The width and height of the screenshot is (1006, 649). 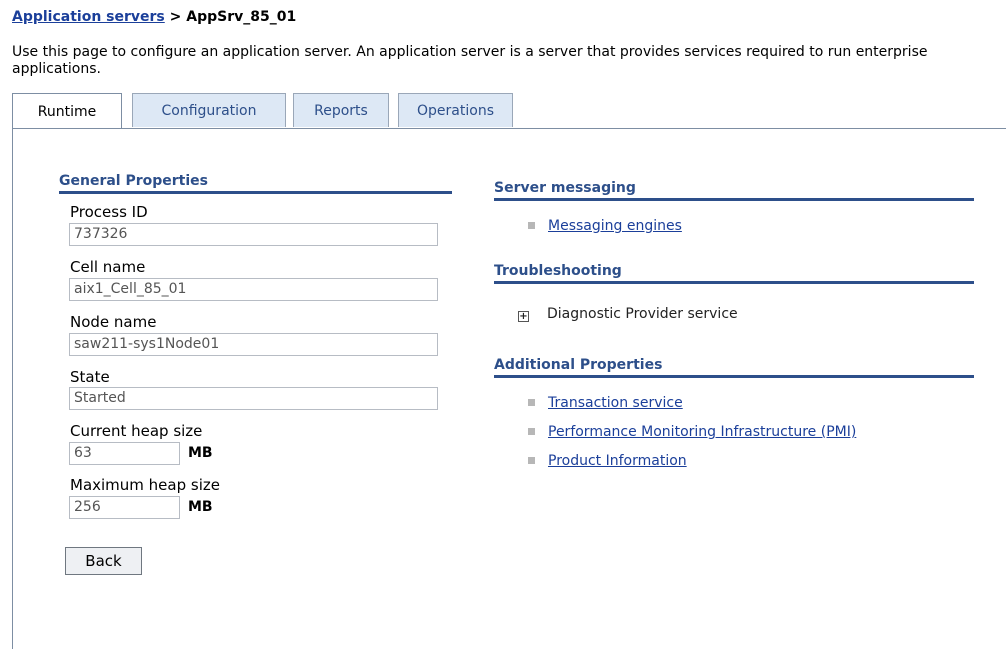 I want to click on transaction-service-link: Transaction service, so click(x=615, y=403).